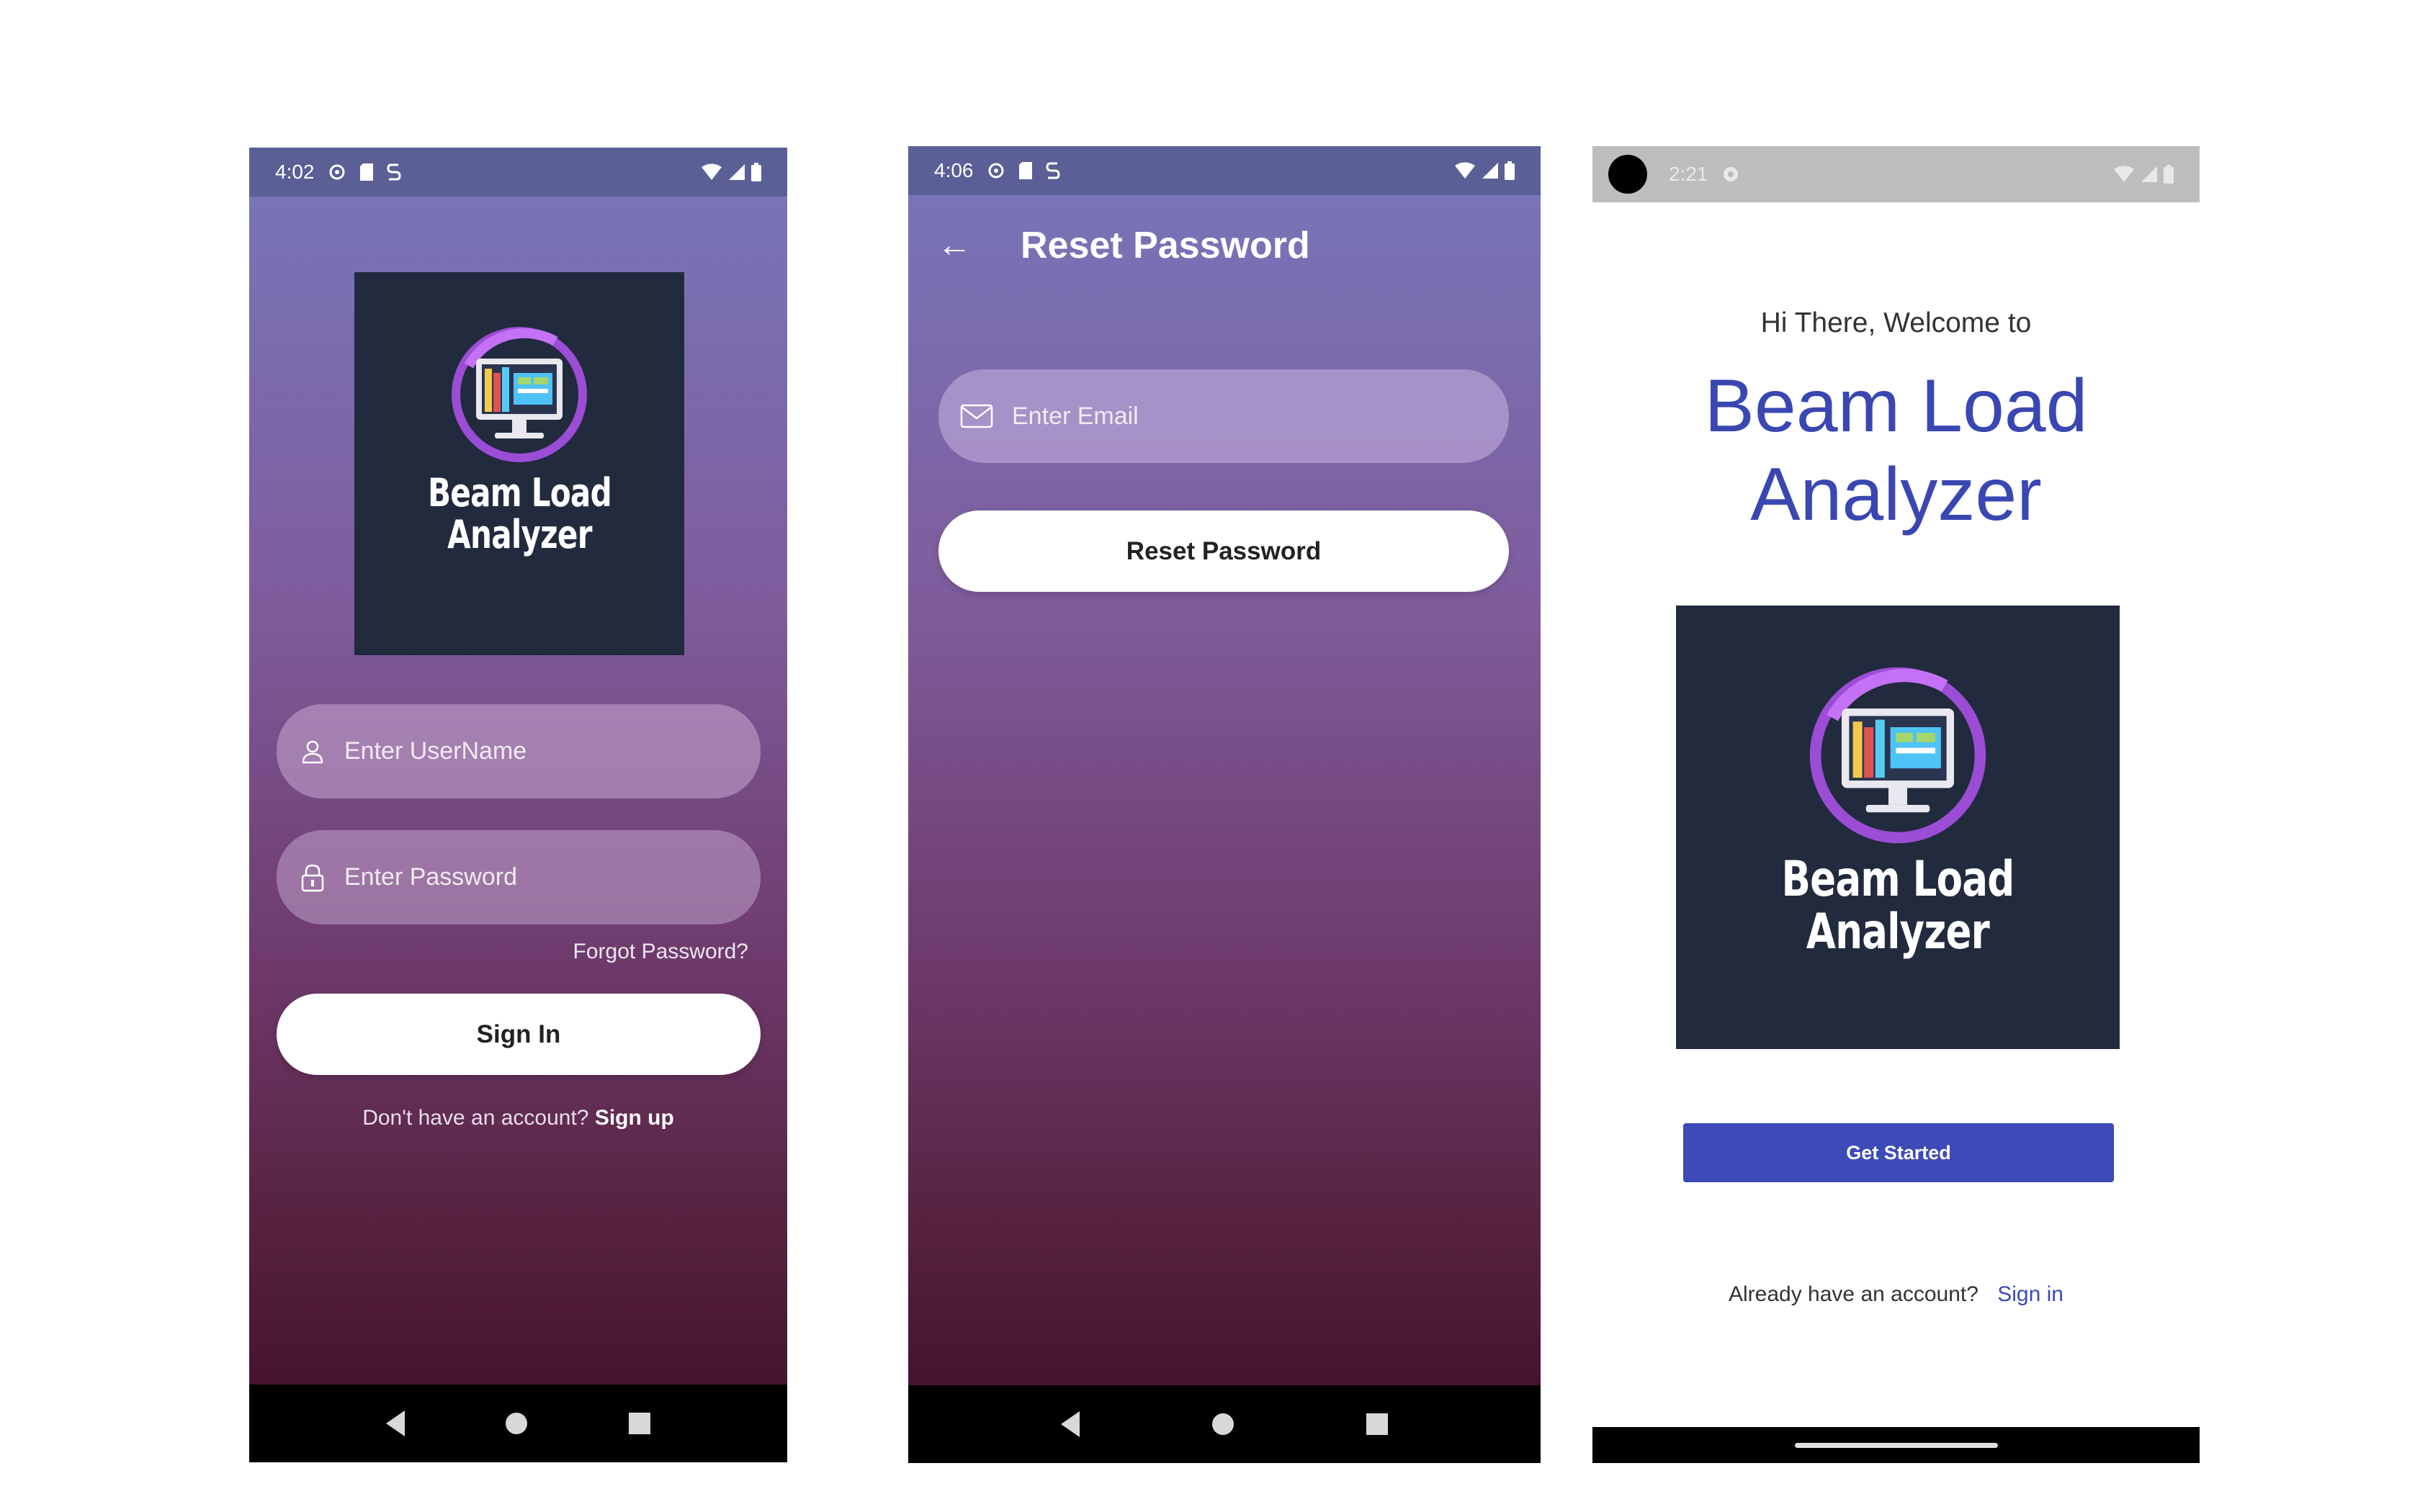 The height and width of the screenshot is (1512, 2420). I want to click on gesture-navigation-bar, so click(1896, 1445).